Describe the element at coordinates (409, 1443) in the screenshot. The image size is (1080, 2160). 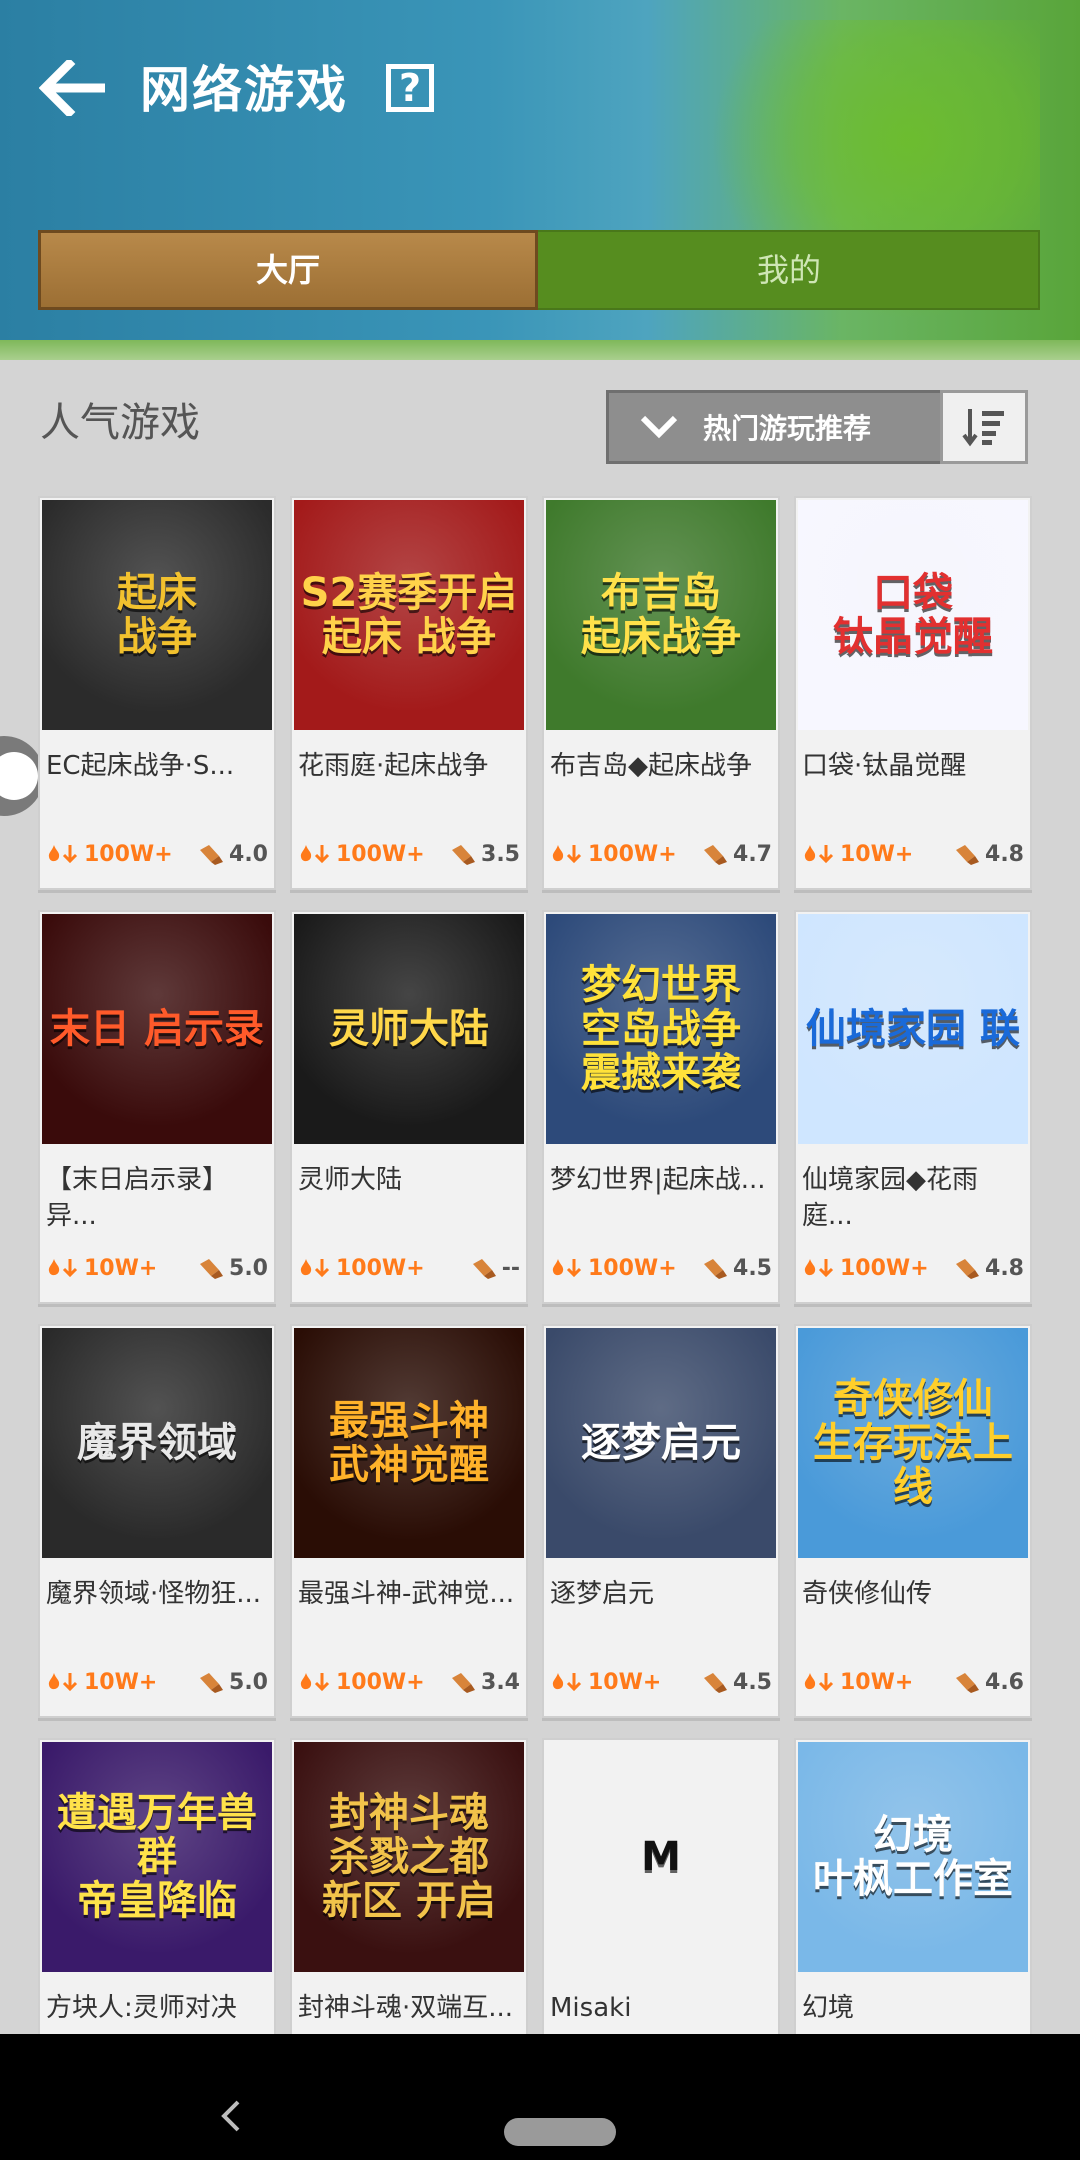
I see `game-thumbnail: 最强斗神 武神觉醒` at that location.